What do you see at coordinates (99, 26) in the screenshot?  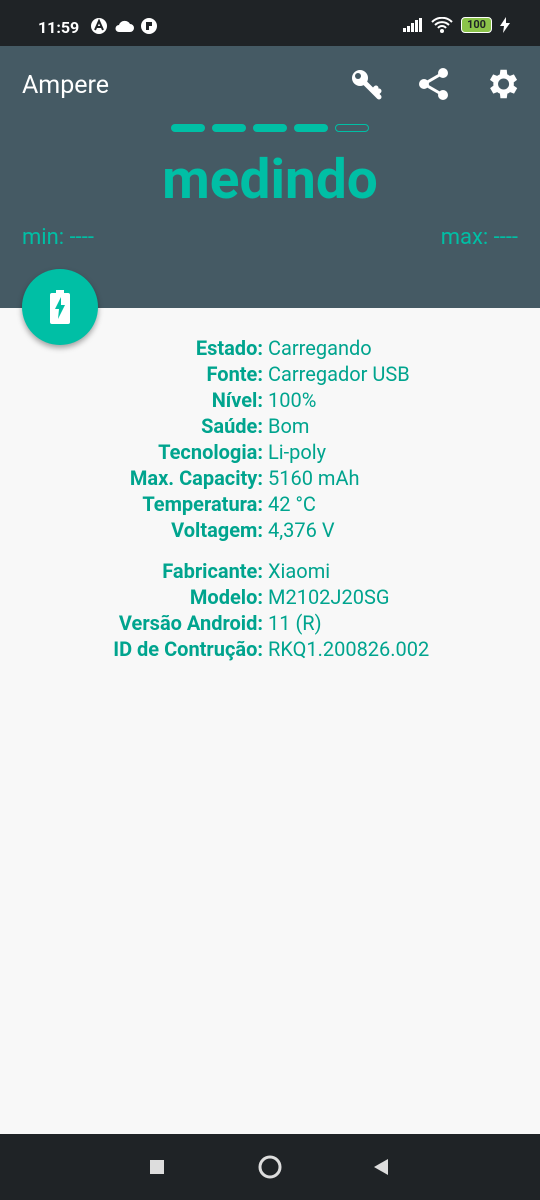 I see `app-a-icon` at bounding box center [99, 26].